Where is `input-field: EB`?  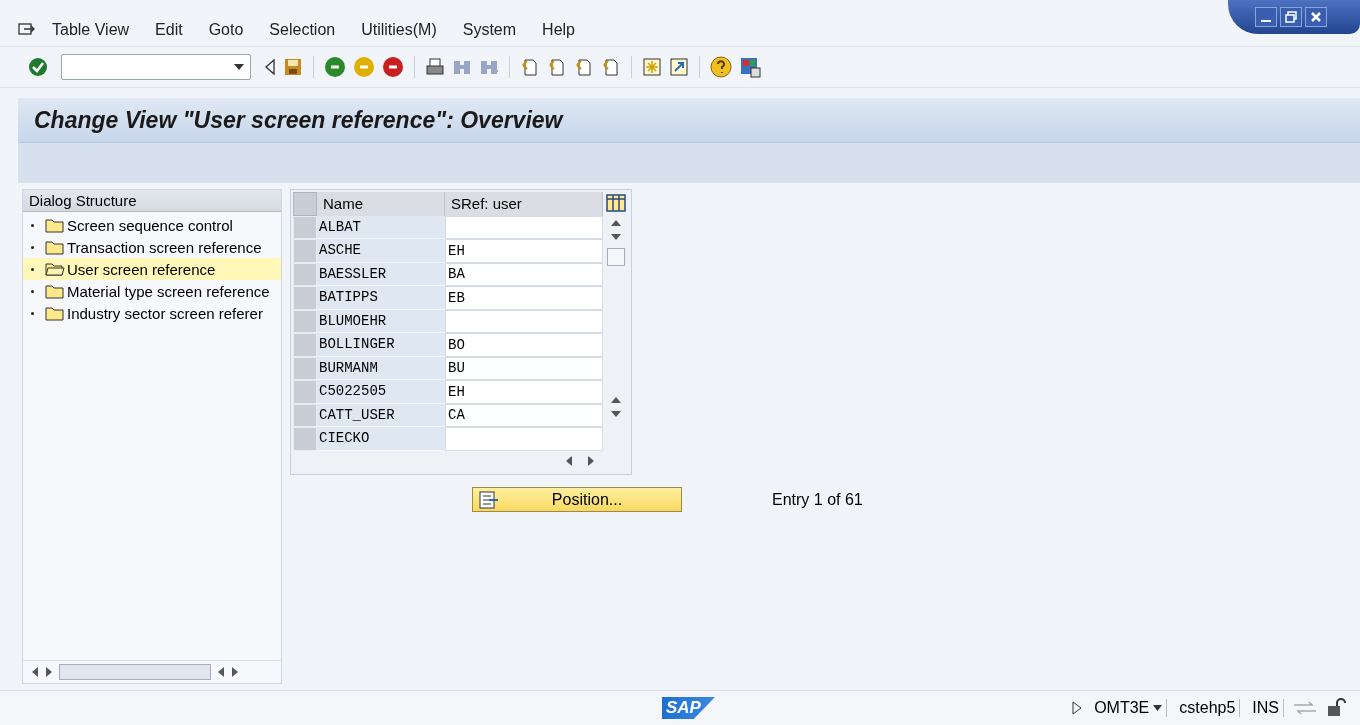 input-field: EB is located at coordinates (524, 298).